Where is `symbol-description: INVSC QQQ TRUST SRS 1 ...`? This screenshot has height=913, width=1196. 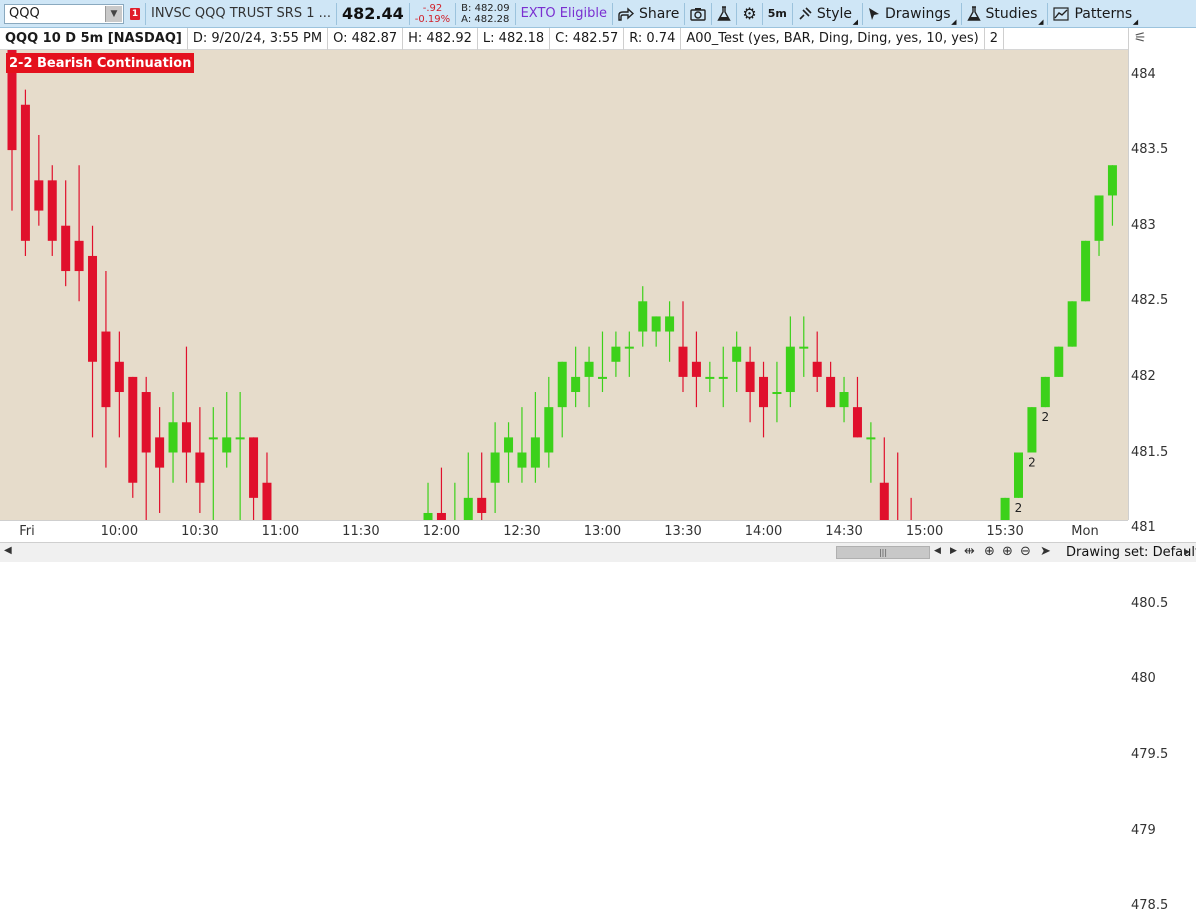 symbol-description: INVSC QQQ TRUST SRS 1 ... is located at coordinates (241, 13).